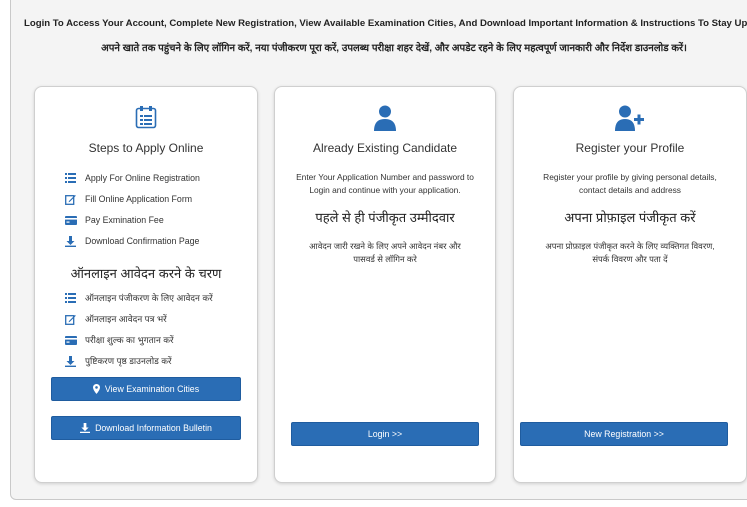 The width and height of the screenshot is (747, 507). I want to click on steps-hindi-title: ऑनलाइन आवेदन करने के चरण, so click(146, 273).